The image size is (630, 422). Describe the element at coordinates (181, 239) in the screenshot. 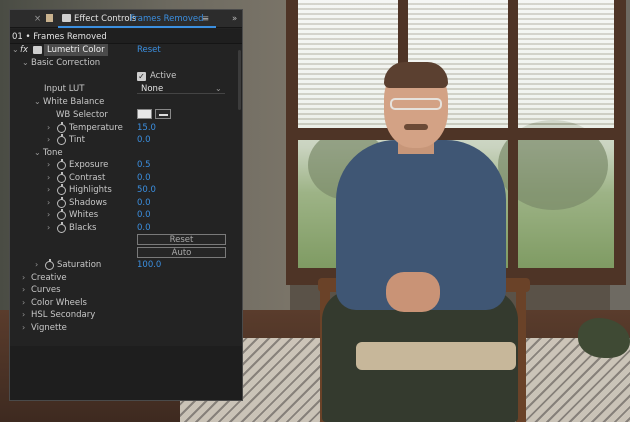

I see `tone-reset-button: Reset` at that location.